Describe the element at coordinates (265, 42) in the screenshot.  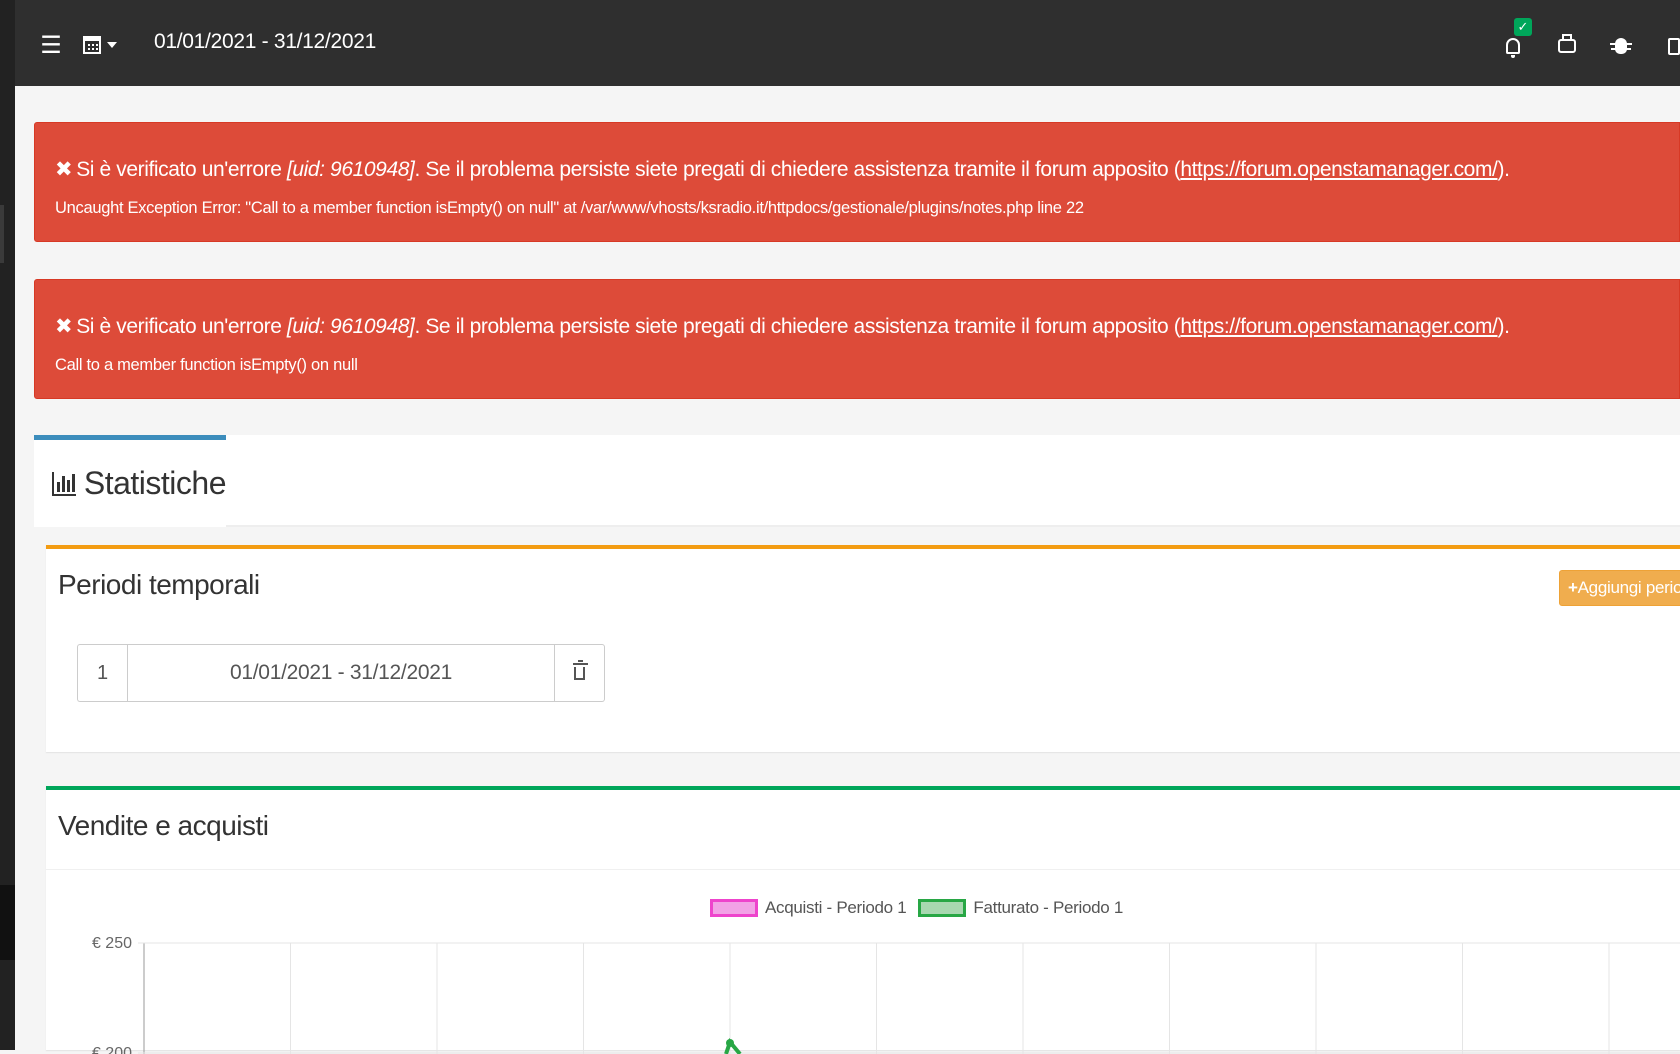
I see `date-range-label: 01/01/2021 - 31/12/2021` at that location.